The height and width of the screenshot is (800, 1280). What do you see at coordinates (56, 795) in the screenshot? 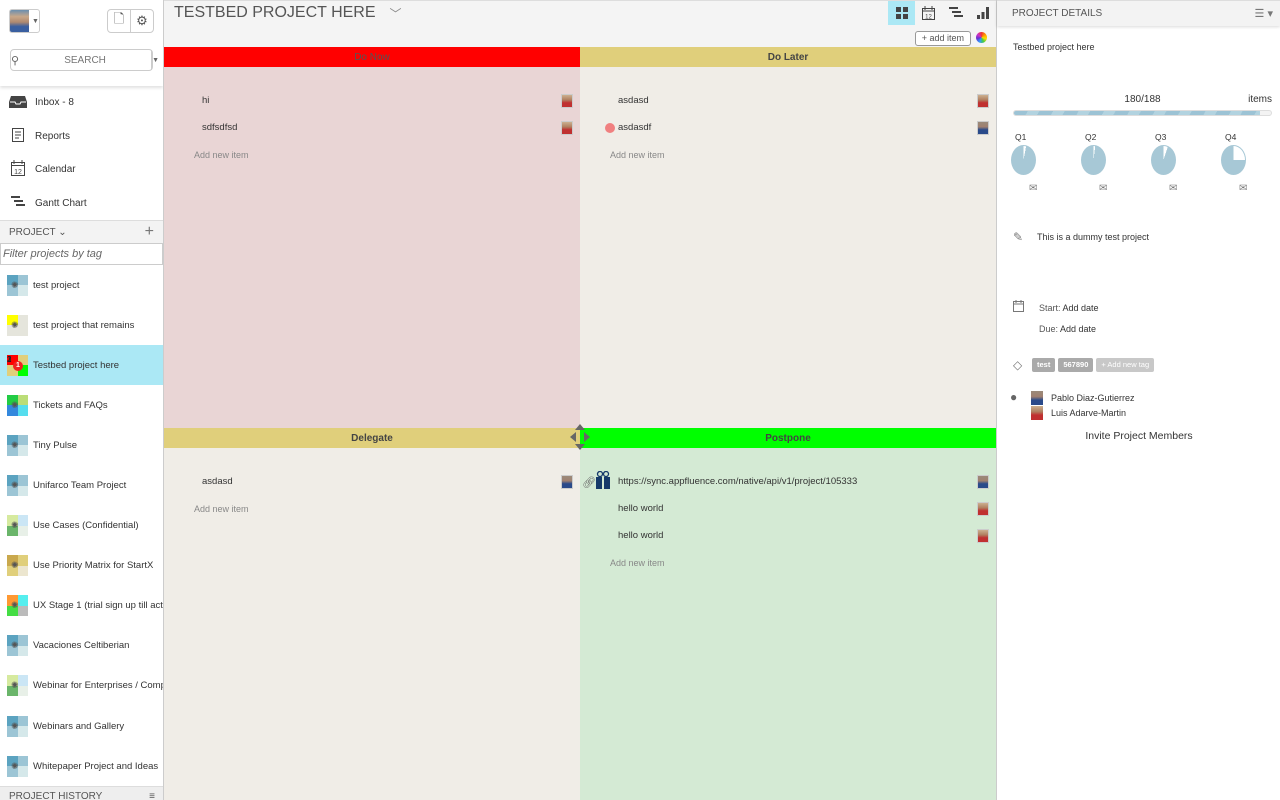
I see `project-history-label: PROJECT HISTORY` at bounding box center [56, 795].